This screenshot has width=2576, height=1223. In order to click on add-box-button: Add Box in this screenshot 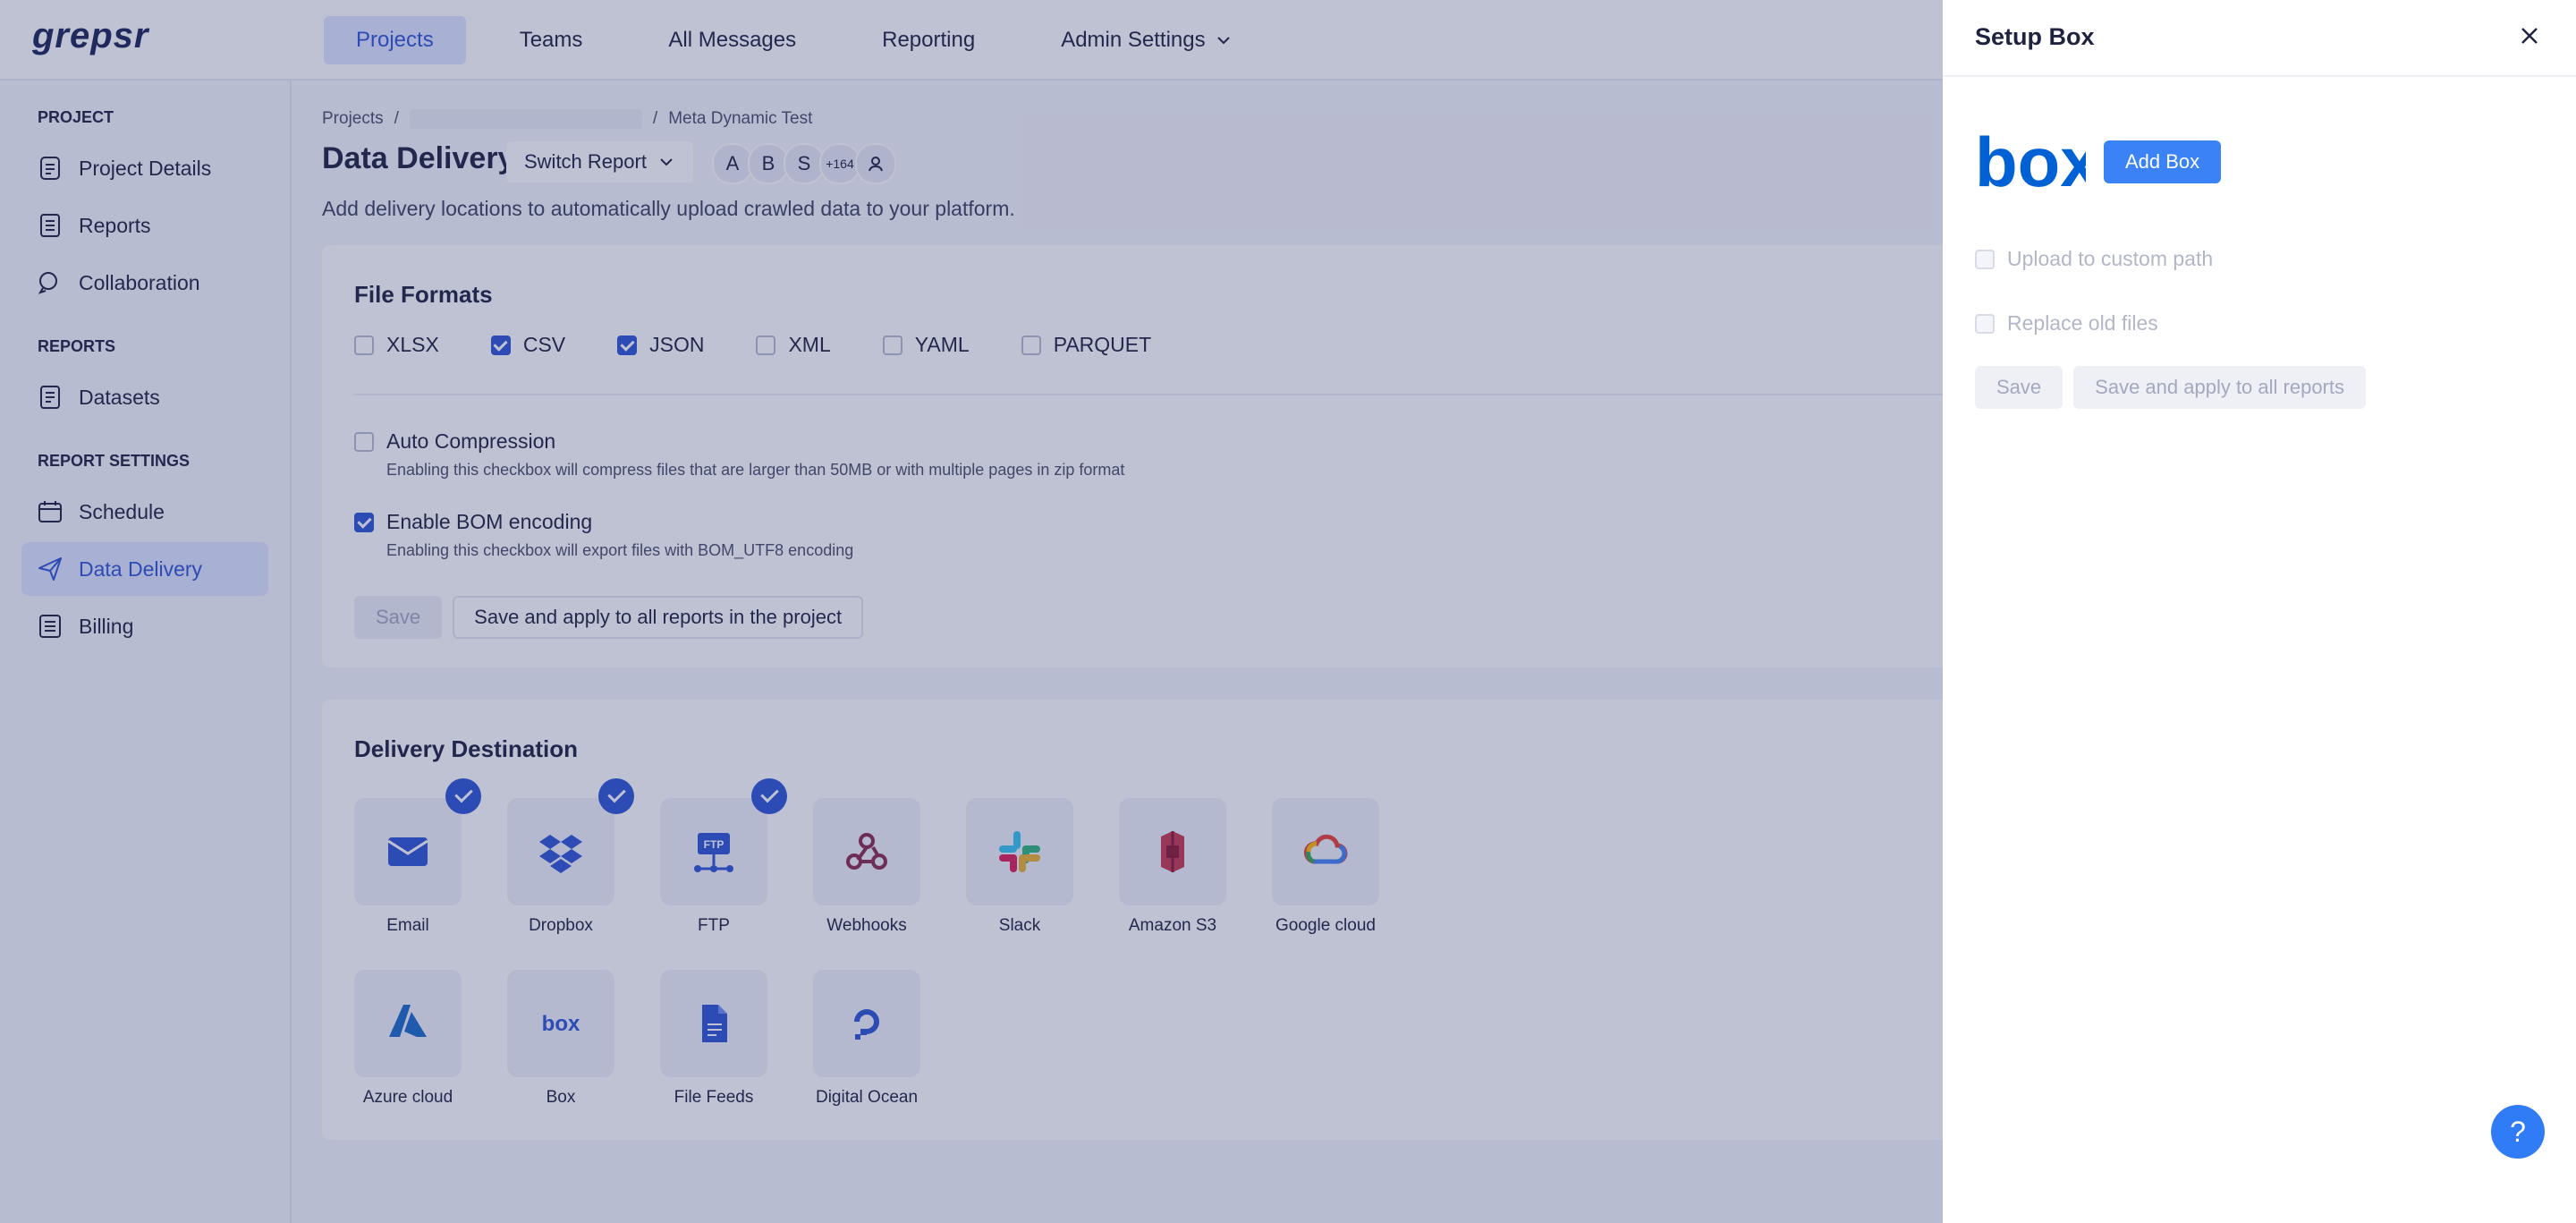, I will do `click(2163, 161)`.